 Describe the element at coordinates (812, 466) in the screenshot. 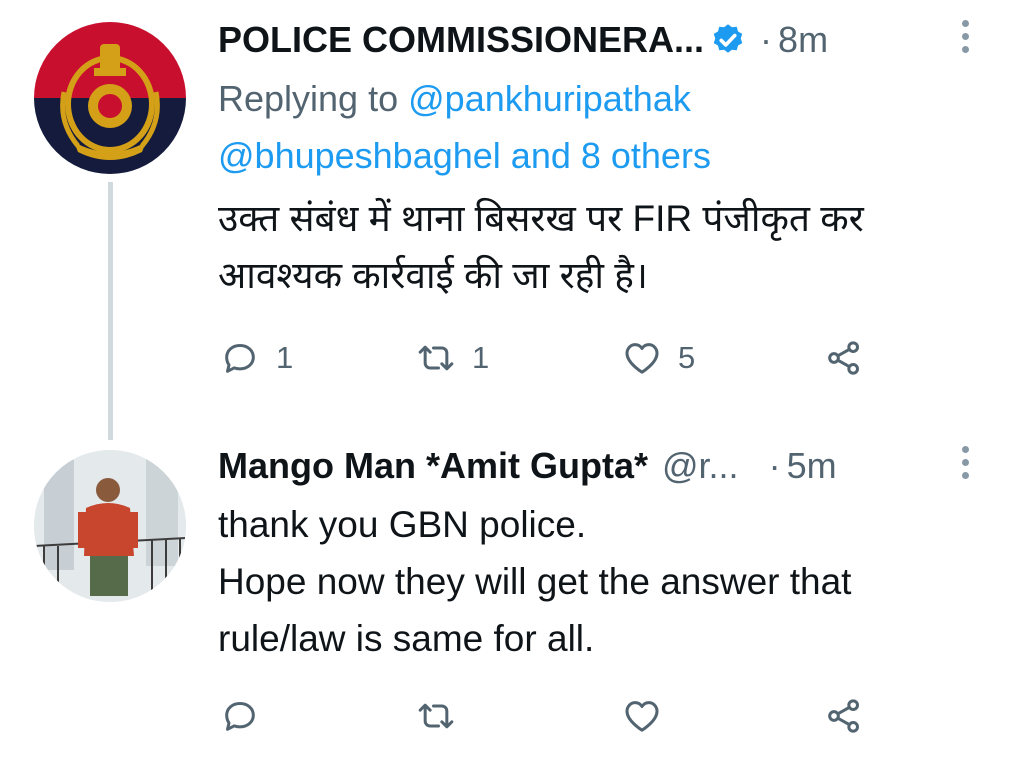

I see `tweet-time: 5m` at that location.